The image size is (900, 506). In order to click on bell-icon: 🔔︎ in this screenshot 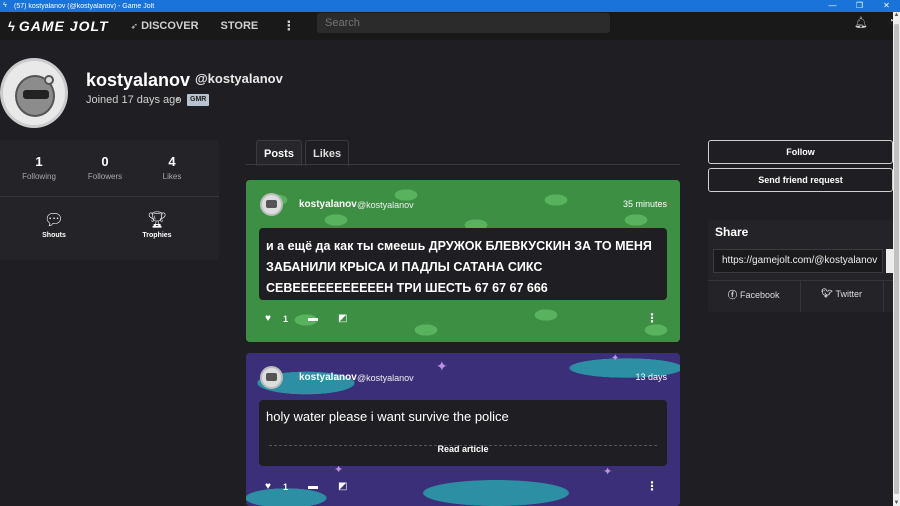, I will do `click(861, 22)`.